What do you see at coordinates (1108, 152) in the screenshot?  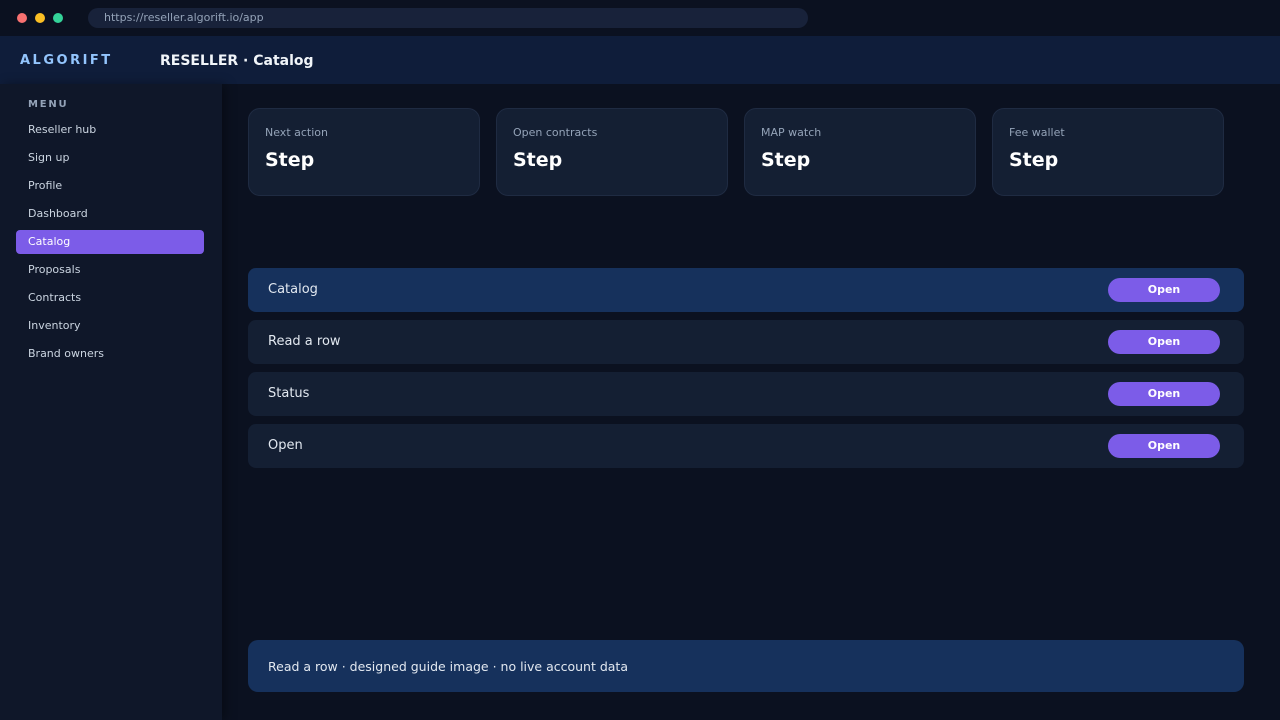 I see `stat-card-fee-wallet: Fee wallet Step` at bounding box center [1108, 152].